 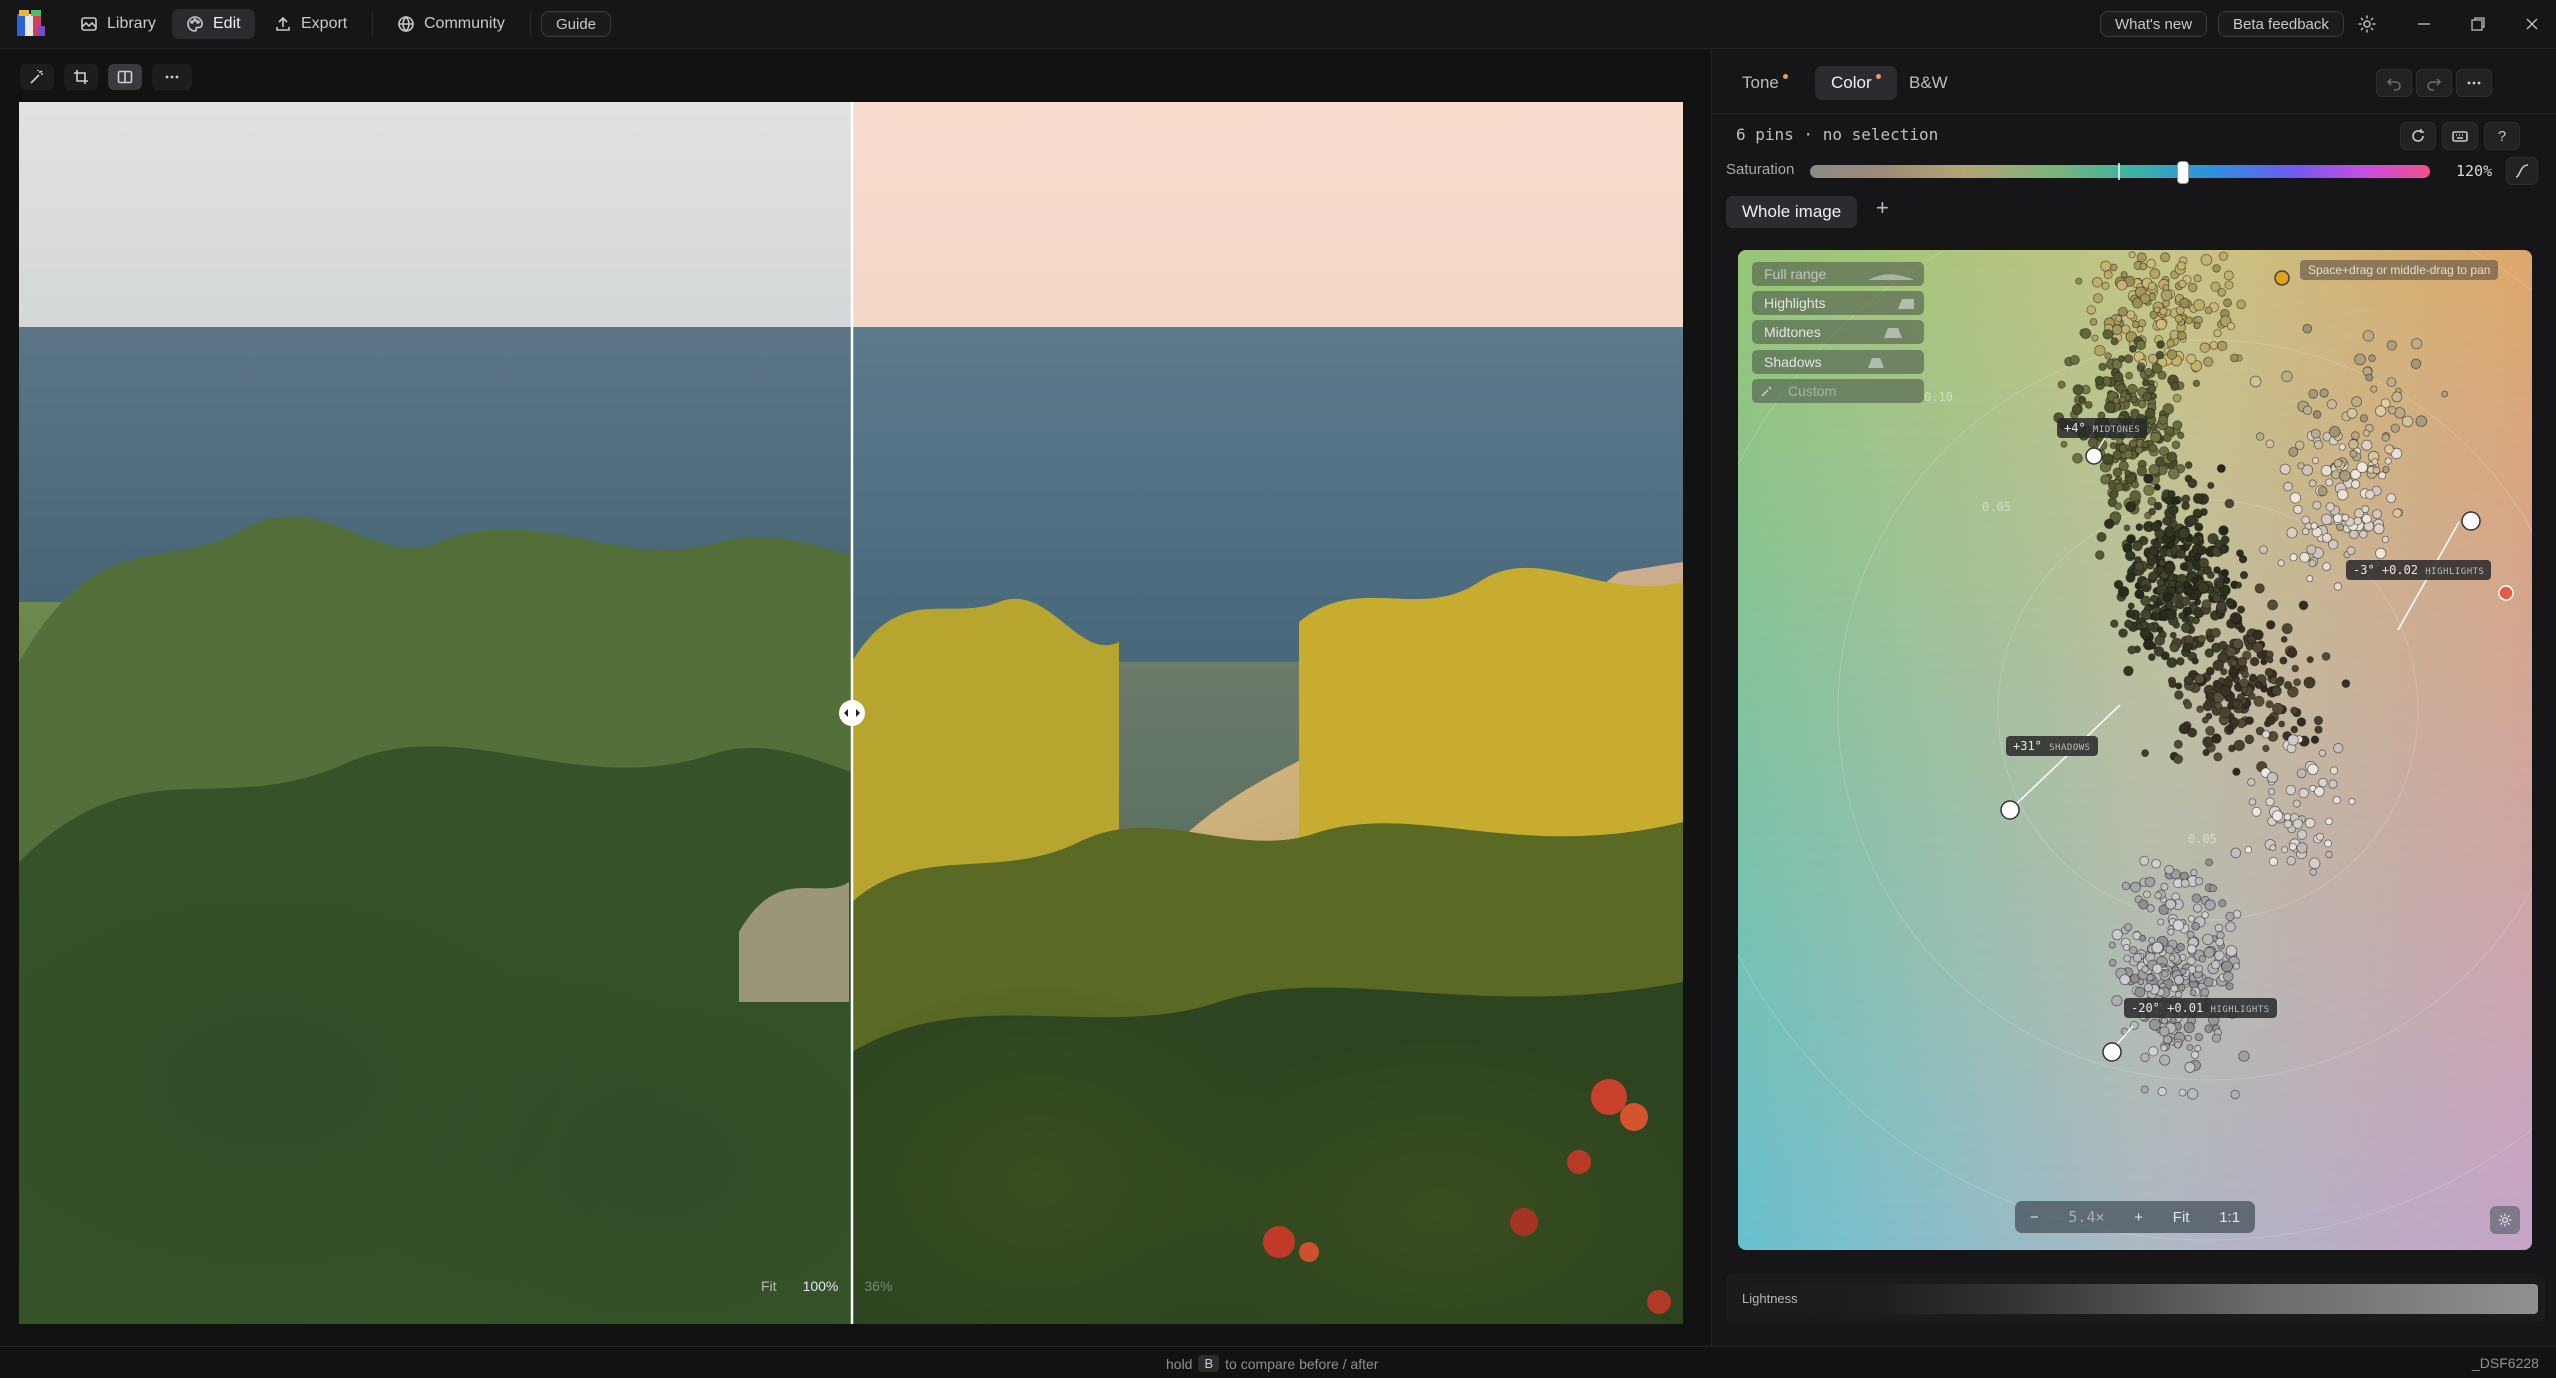 What do you see at coordinates (125, 77) in the screenshot?
I see `split-view-tool` at bounding box center [125, 77].